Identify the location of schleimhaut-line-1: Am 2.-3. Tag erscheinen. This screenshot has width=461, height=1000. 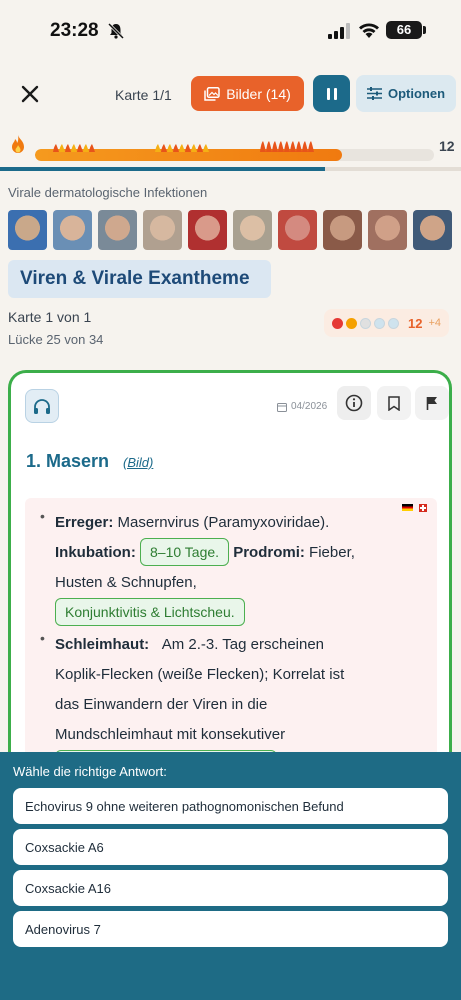
(243, 644).